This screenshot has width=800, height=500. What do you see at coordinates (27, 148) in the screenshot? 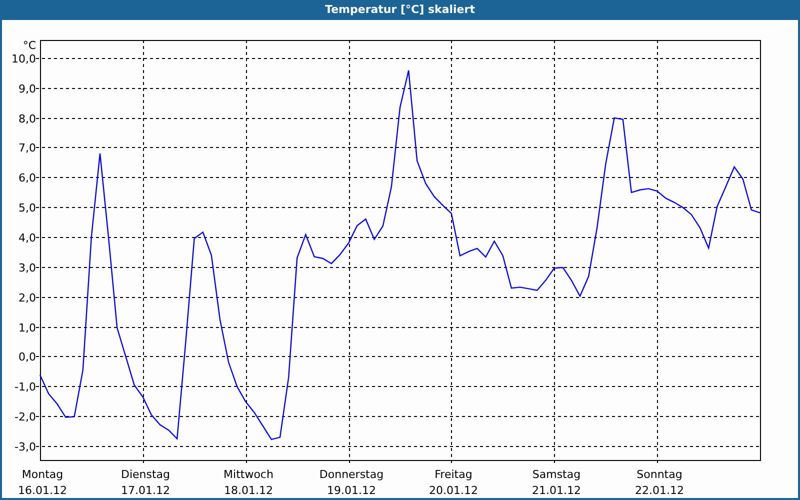
I see `y-tick-label: 7,0` at bounding box center [27, 148].